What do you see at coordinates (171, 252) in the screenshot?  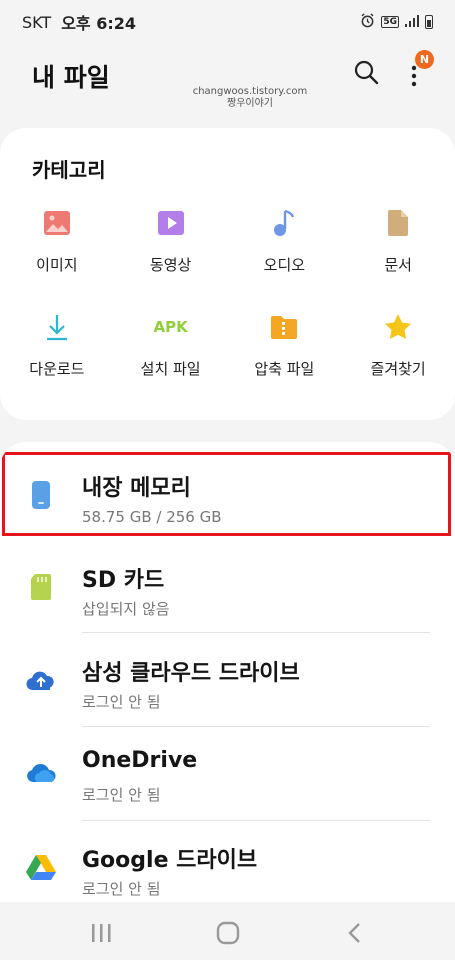 I see `category-videos: 동영상` at bounding box center [171, 252].